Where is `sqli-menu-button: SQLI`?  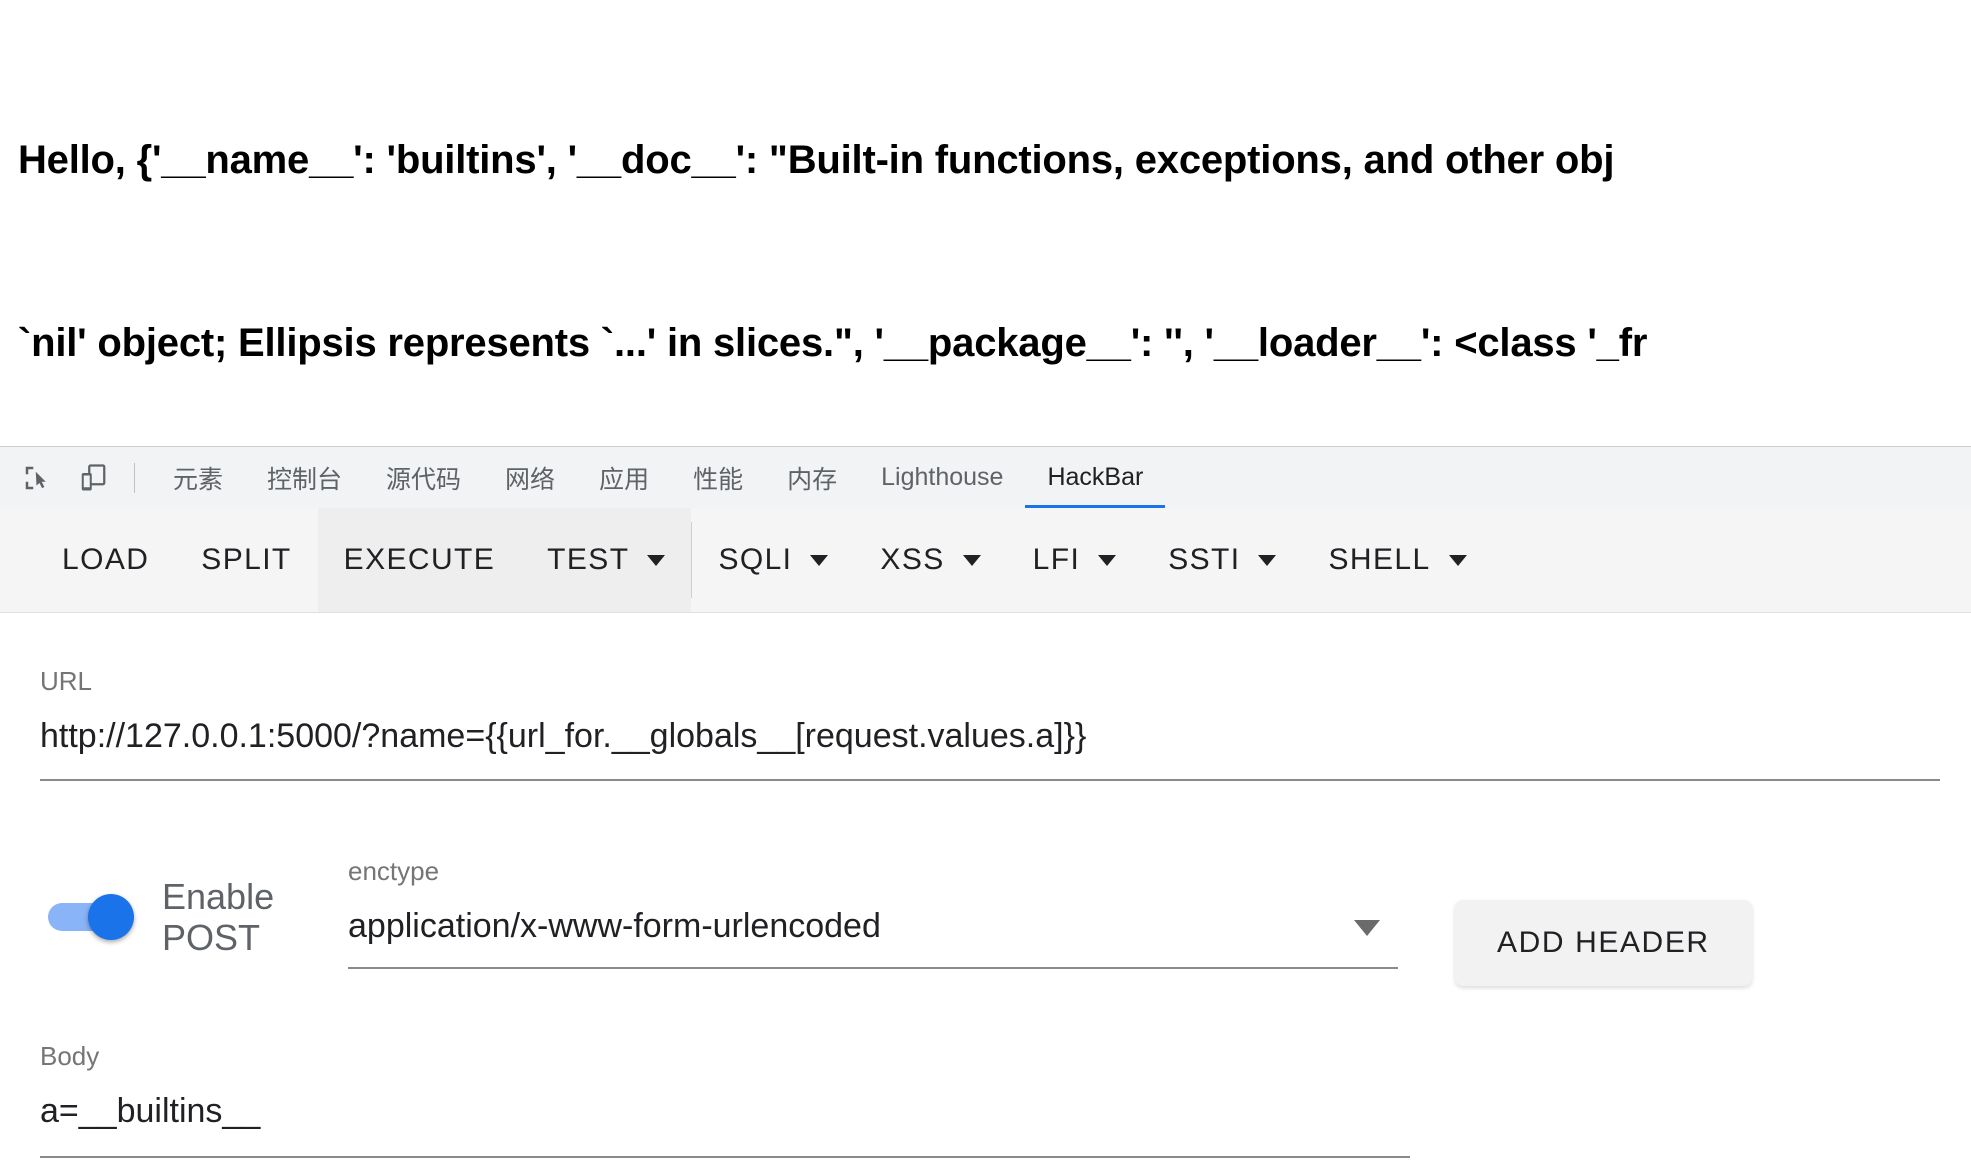
sqli-menu-button: SQLI is located at coordinates (773, 560).